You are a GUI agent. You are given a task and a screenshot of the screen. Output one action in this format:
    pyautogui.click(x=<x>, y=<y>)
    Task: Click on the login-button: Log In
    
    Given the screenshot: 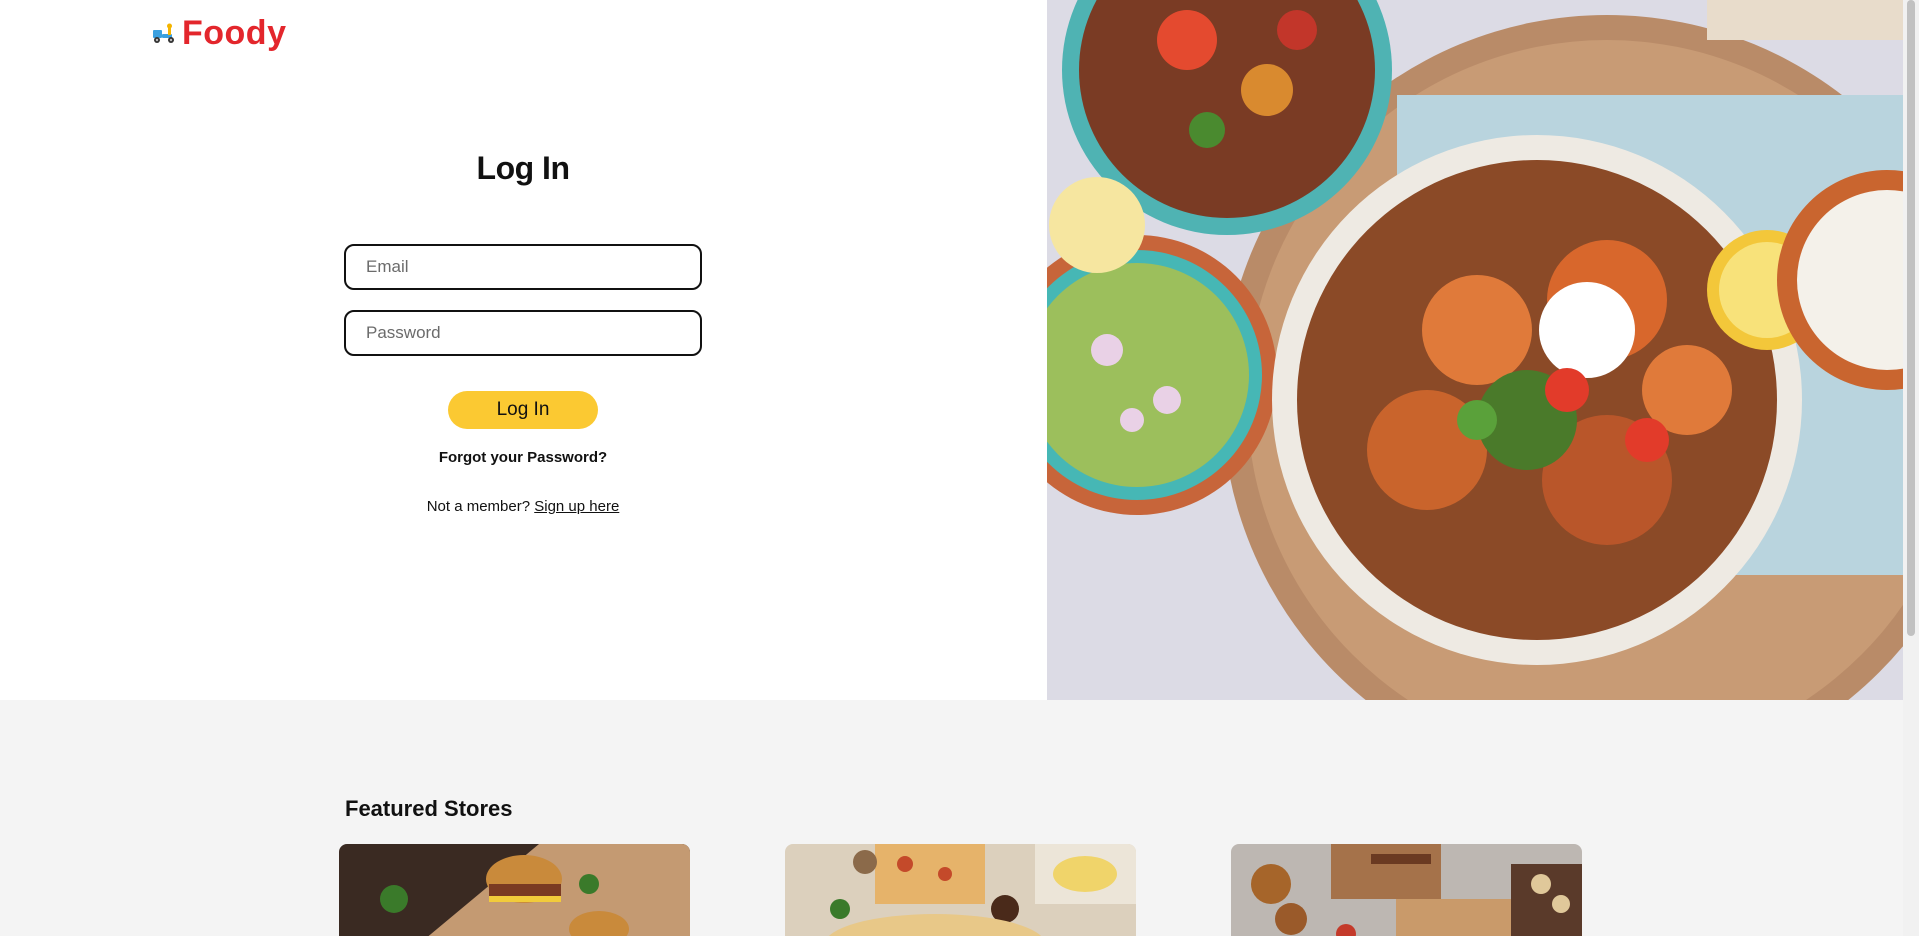 What is the action you would take?
    pyautogui.click(x=523, y=410)
    